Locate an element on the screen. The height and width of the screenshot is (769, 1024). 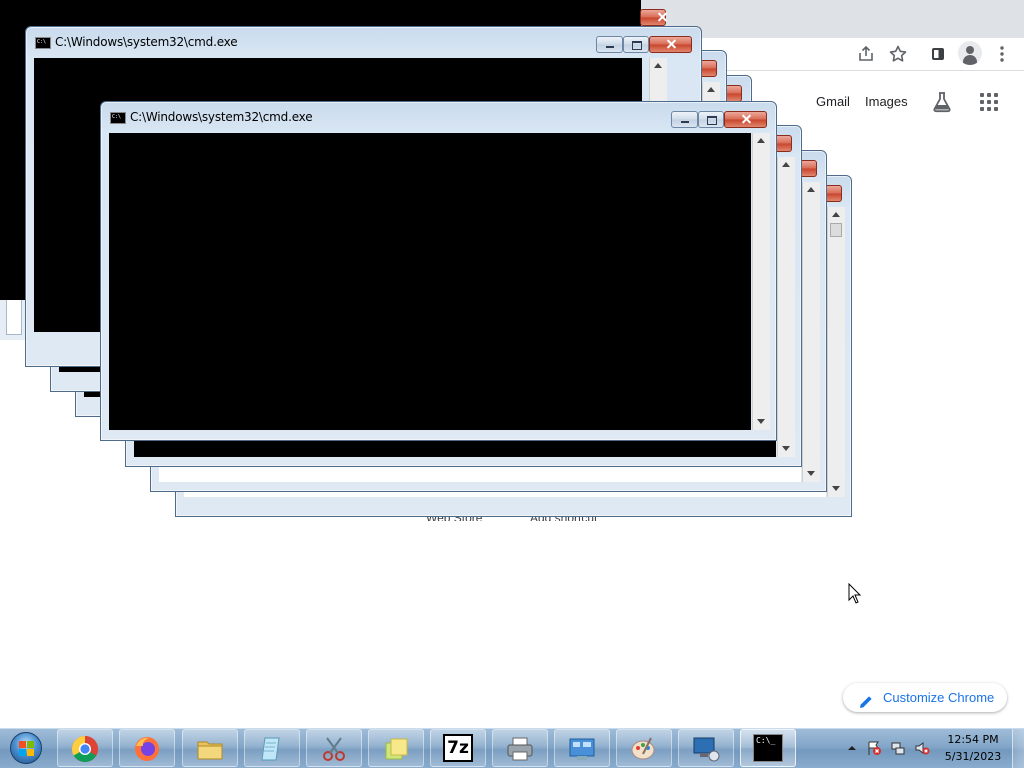
action-center-flag-icon is located at coordinates (874, 748).